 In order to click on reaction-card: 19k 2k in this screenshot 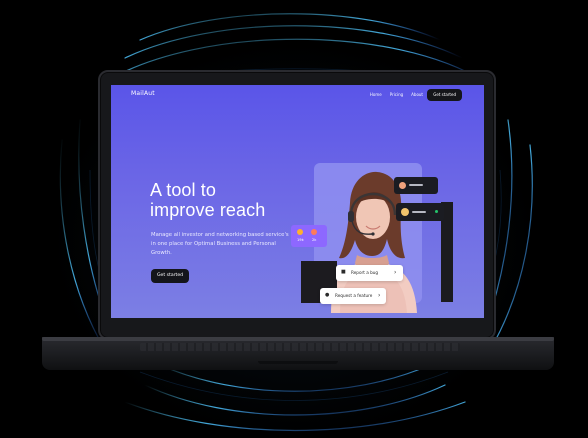, I will do `click(309, 236)`.